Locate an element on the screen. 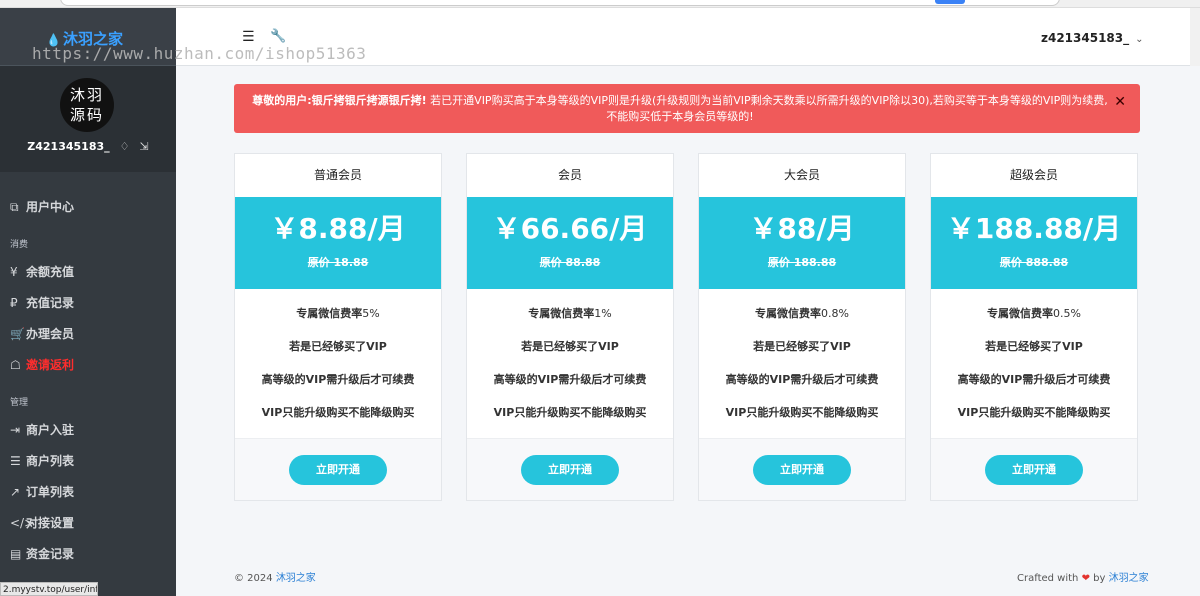 Image resolution: width=1200 pixels, height=596 pixels. nav-icon: ⧉ is located at coordinates (14, 207).